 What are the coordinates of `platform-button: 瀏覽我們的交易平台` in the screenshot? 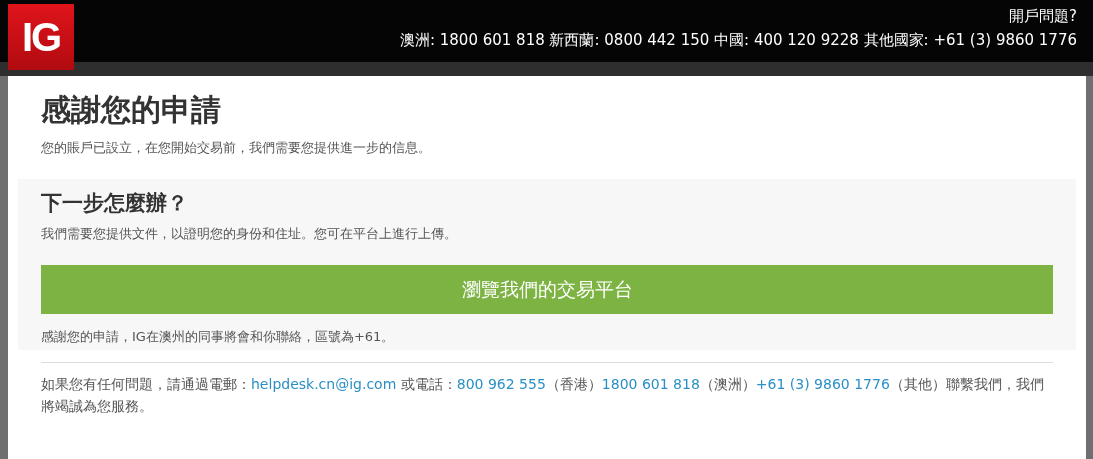 It's located at (547, 289).